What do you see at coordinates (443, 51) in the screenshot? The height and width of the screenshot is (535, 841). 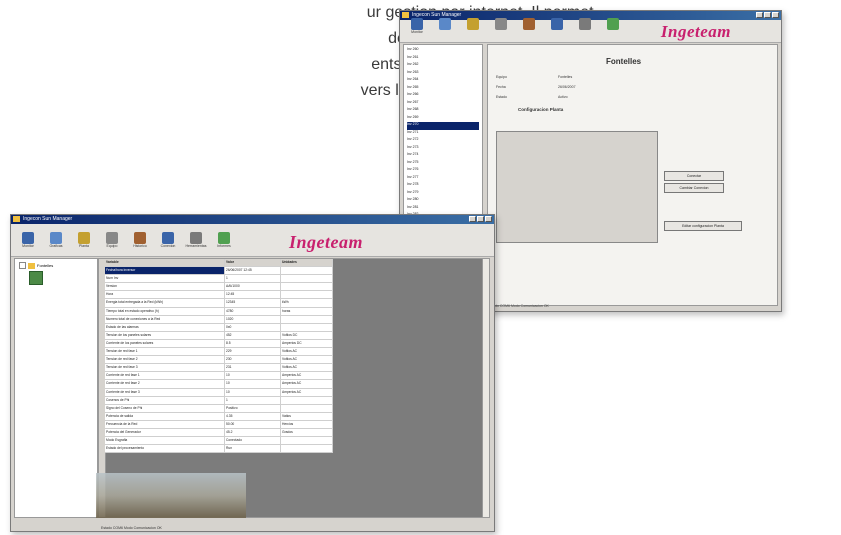 I see `tree-item: Inv 260` at bounding box center [443, 51].